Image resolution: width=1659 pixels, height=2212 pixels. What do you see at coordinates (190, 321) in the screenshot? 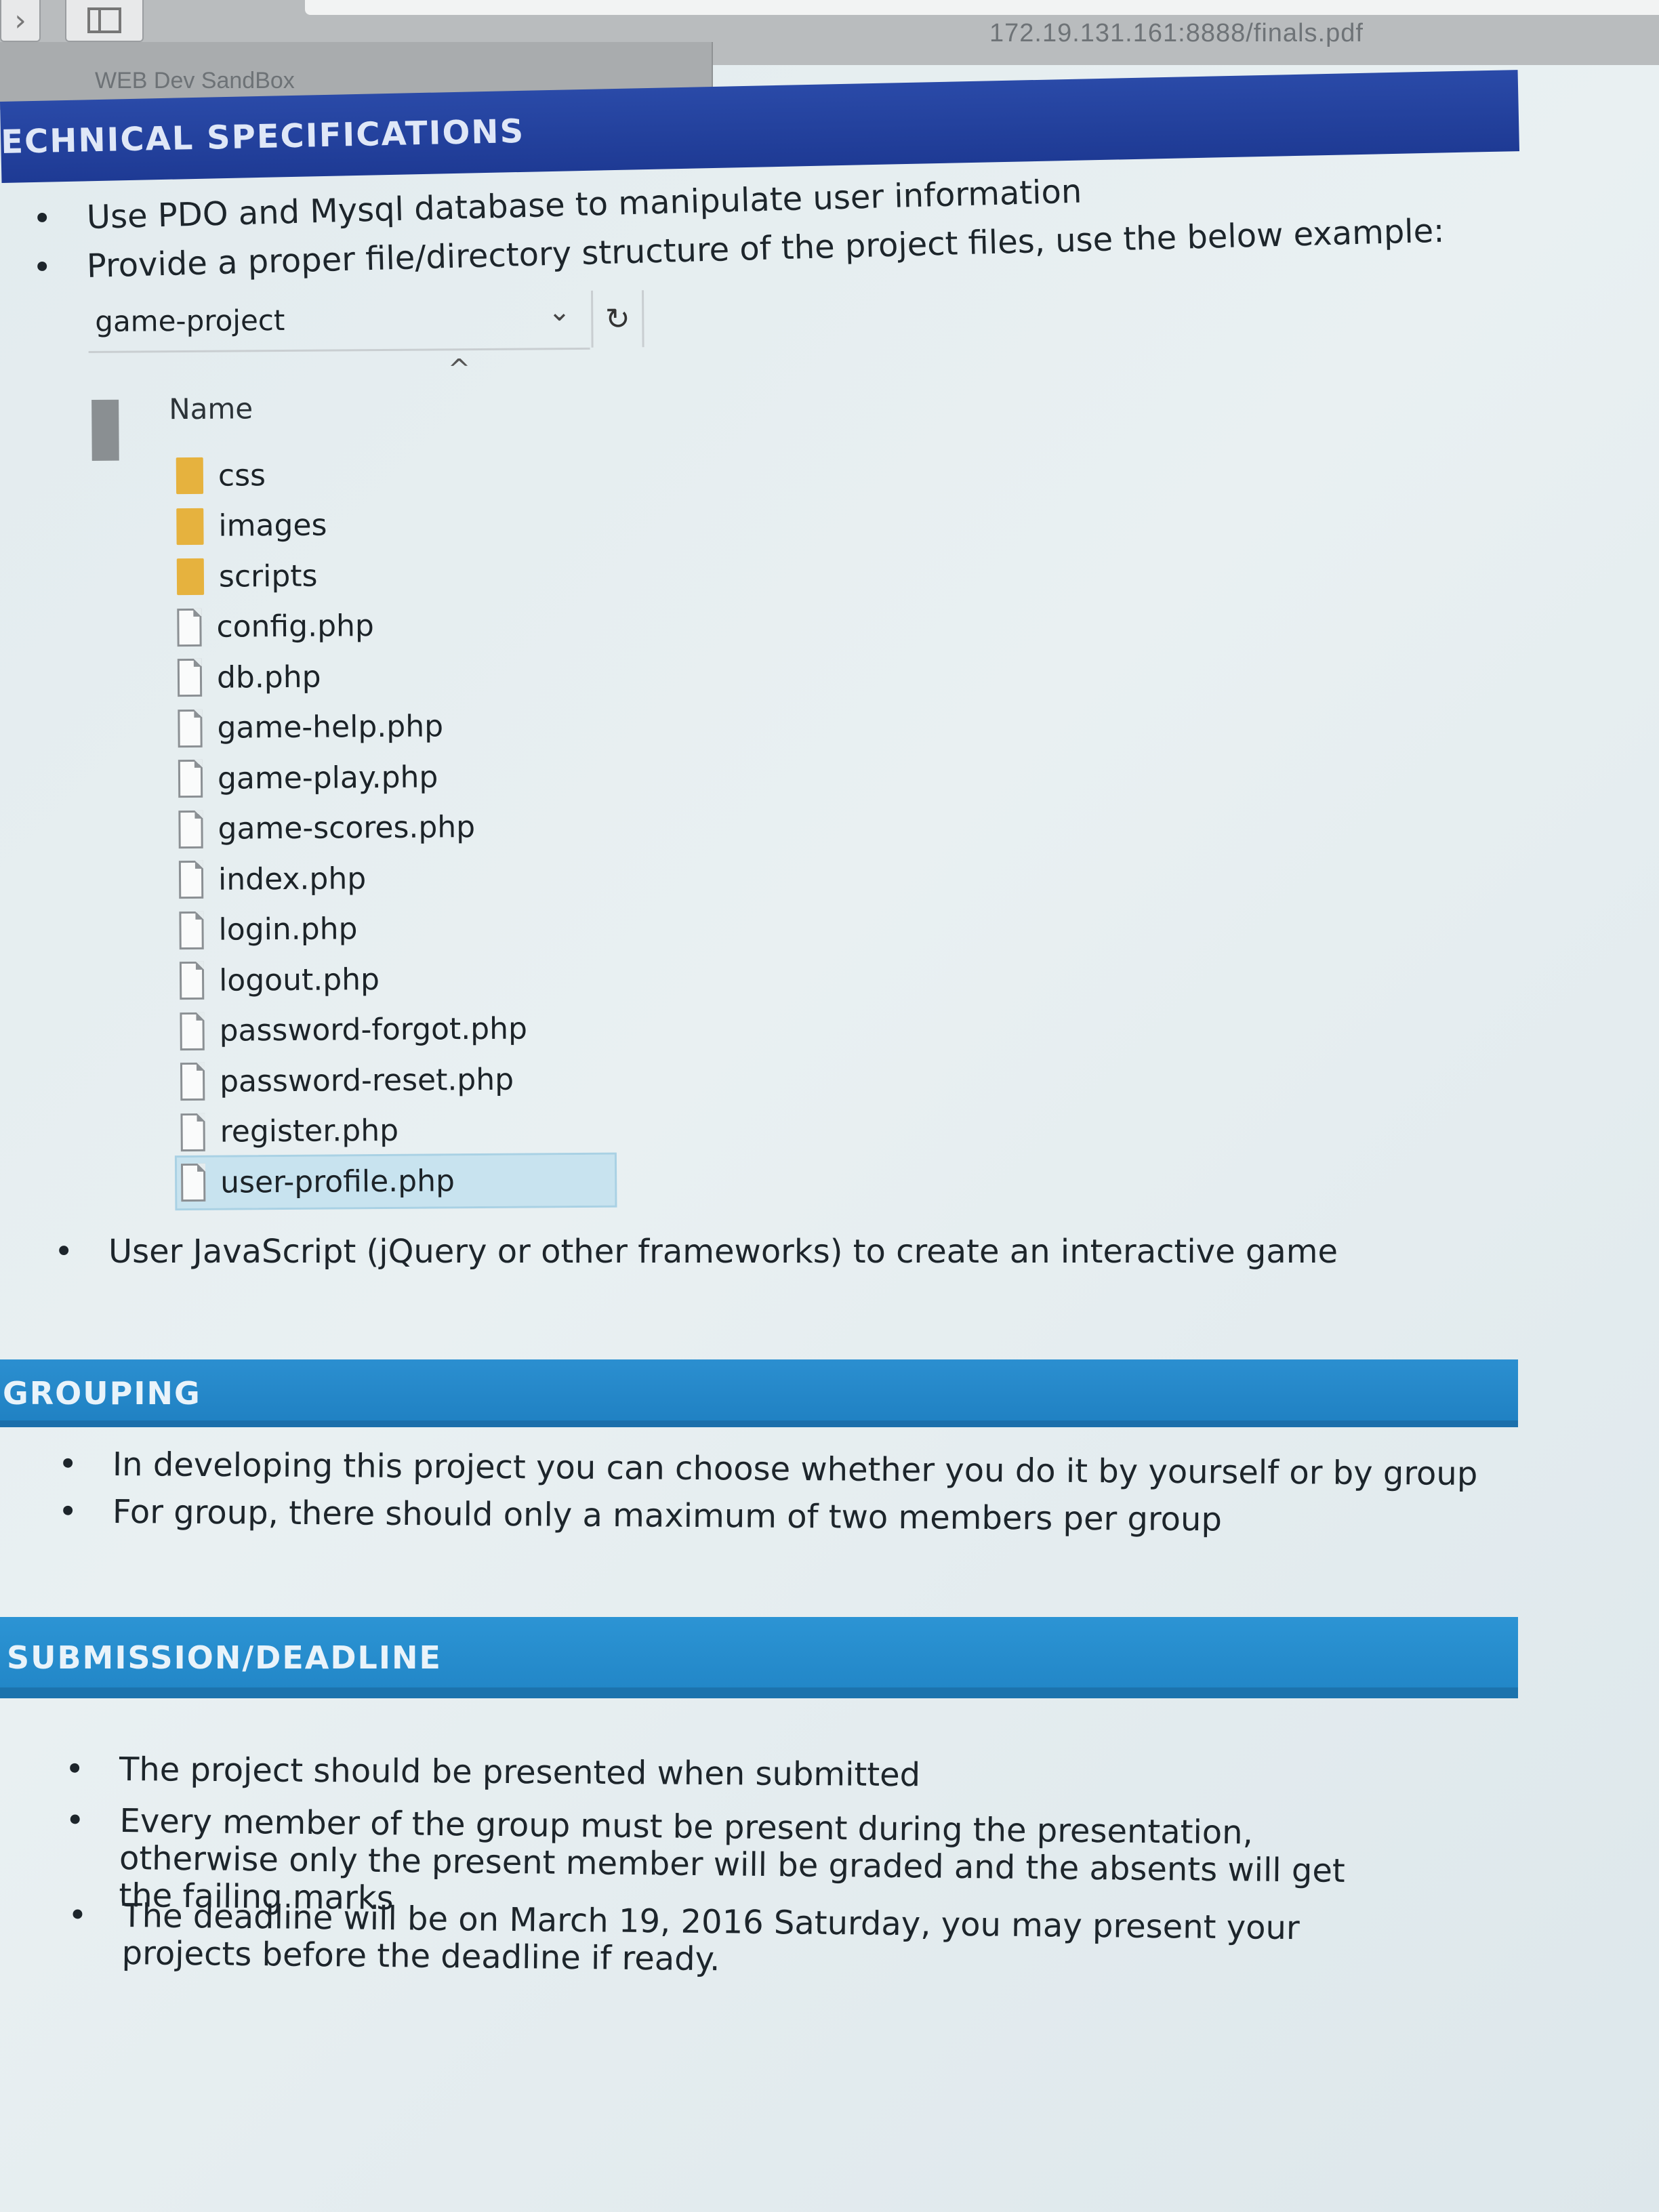
I see `path-text: game-project` at bounding box center [190, 321].